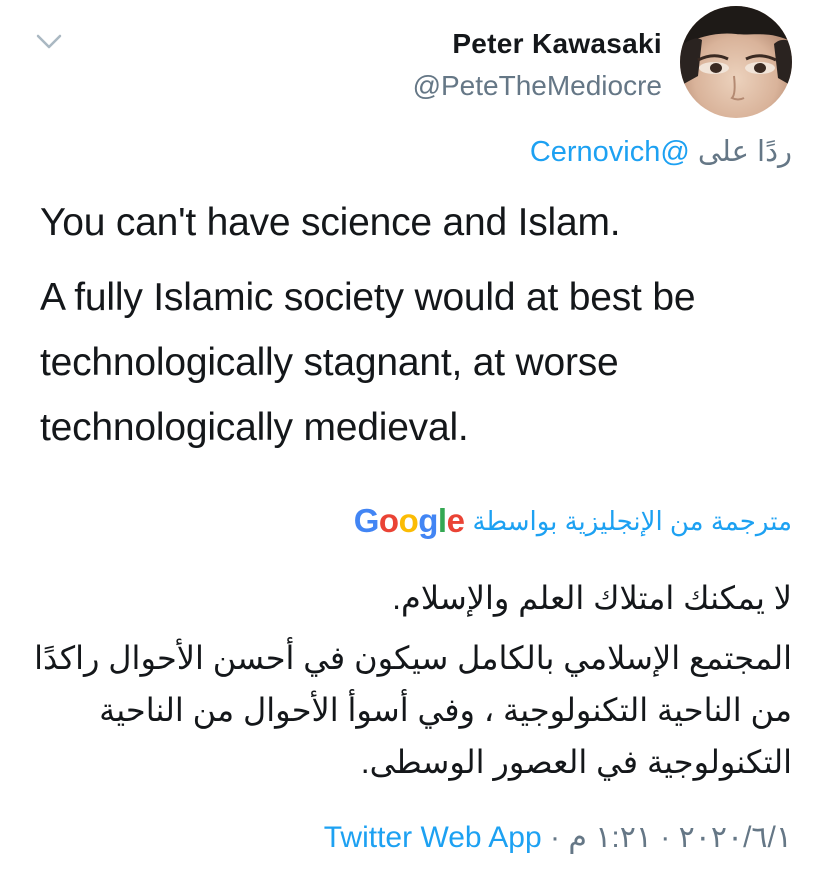 The image size is (828, 881). I want to click on reply-mention: @Cernovich, so click(610, 152).